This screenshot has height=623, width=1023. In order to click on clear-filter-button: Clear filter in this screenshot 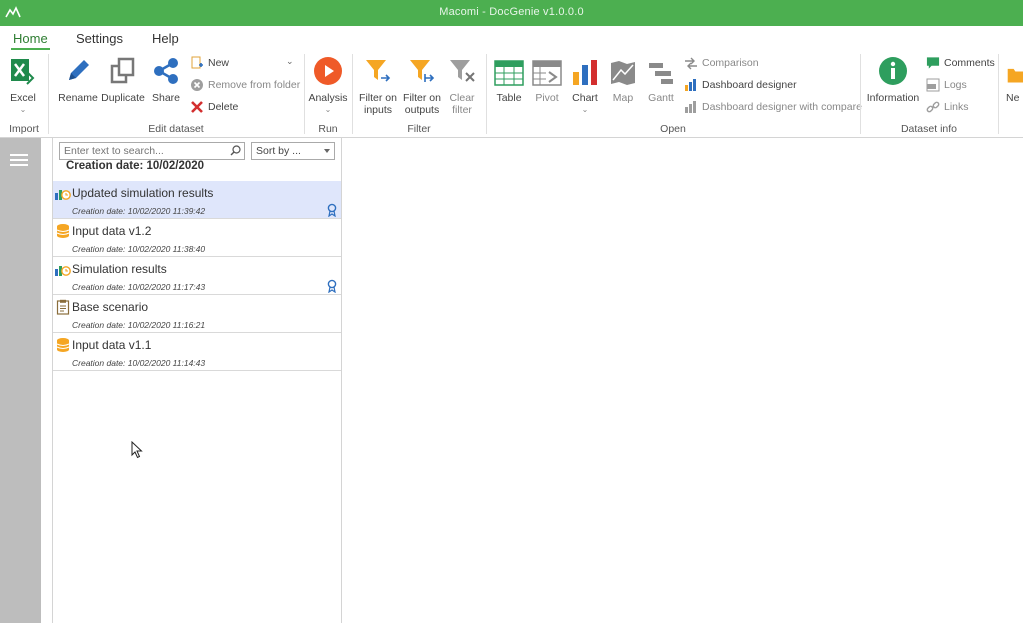, I will do `click(462, 85)`.